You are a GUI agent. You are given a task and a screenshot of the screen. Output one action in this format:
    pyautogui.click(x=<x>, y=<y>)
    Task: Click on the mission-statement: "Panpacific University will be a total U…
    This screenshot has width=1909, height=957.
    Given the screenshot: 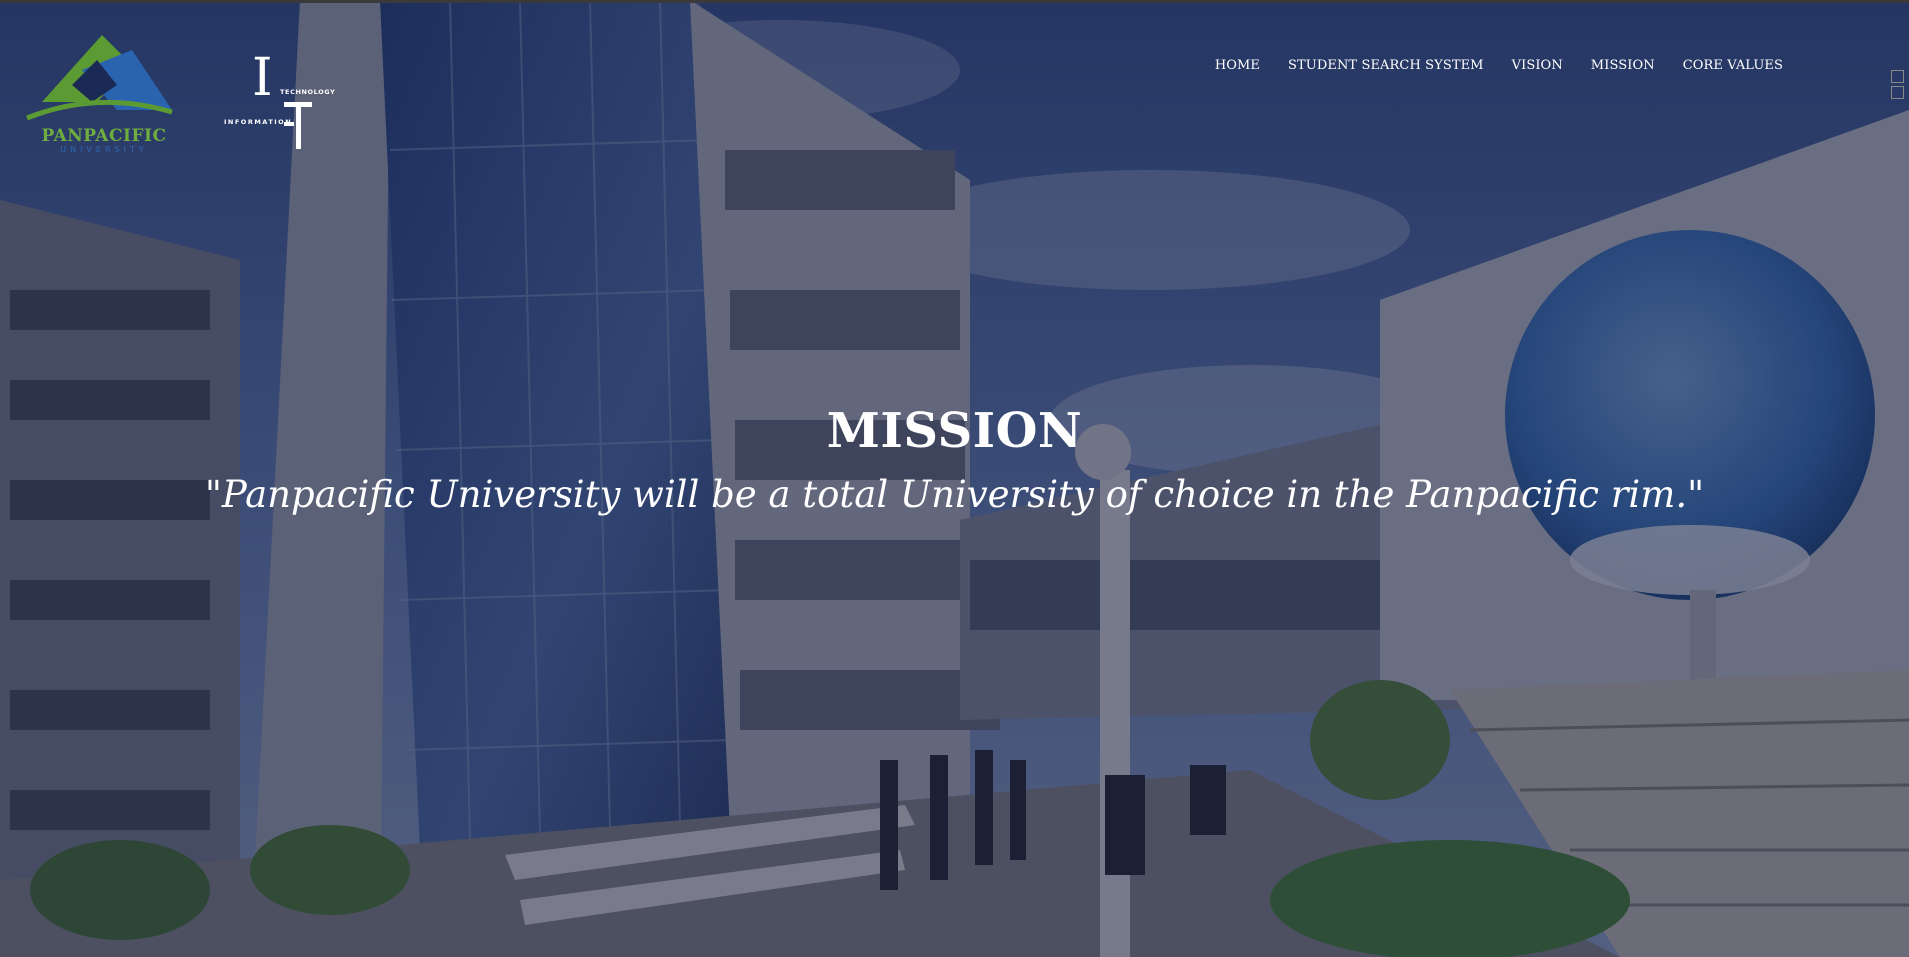 What is the action you would take?
    pyautogui.click(x=954, y=494)
    